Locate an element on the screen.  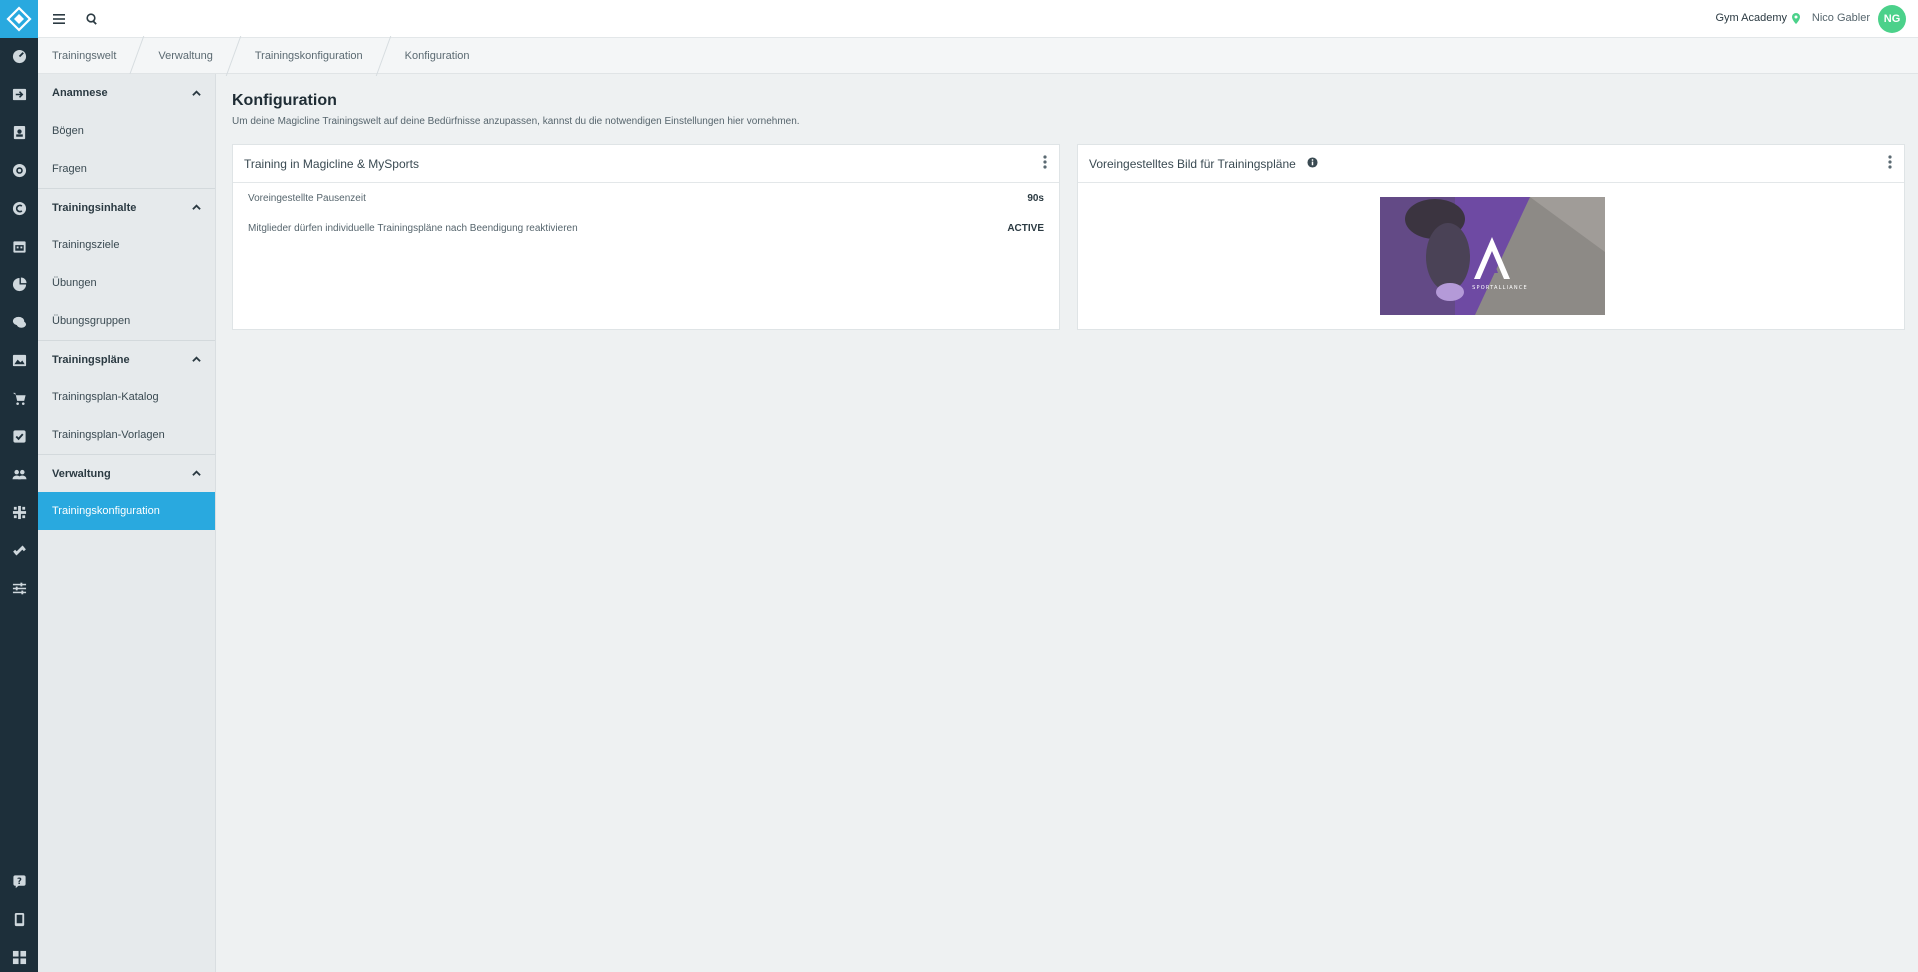
dashboard-icon is located at coordinates (19, 56).